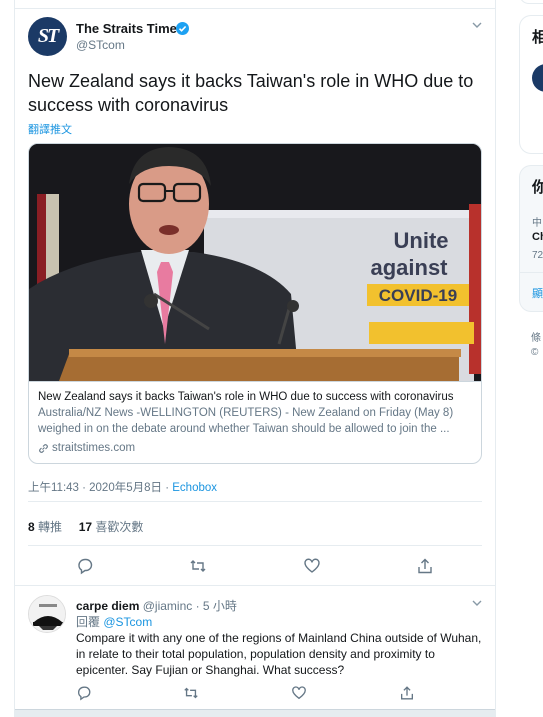  Describe the element at coordinates (537, 223) in the screenshot. I see `trend-category: 中` at that location.